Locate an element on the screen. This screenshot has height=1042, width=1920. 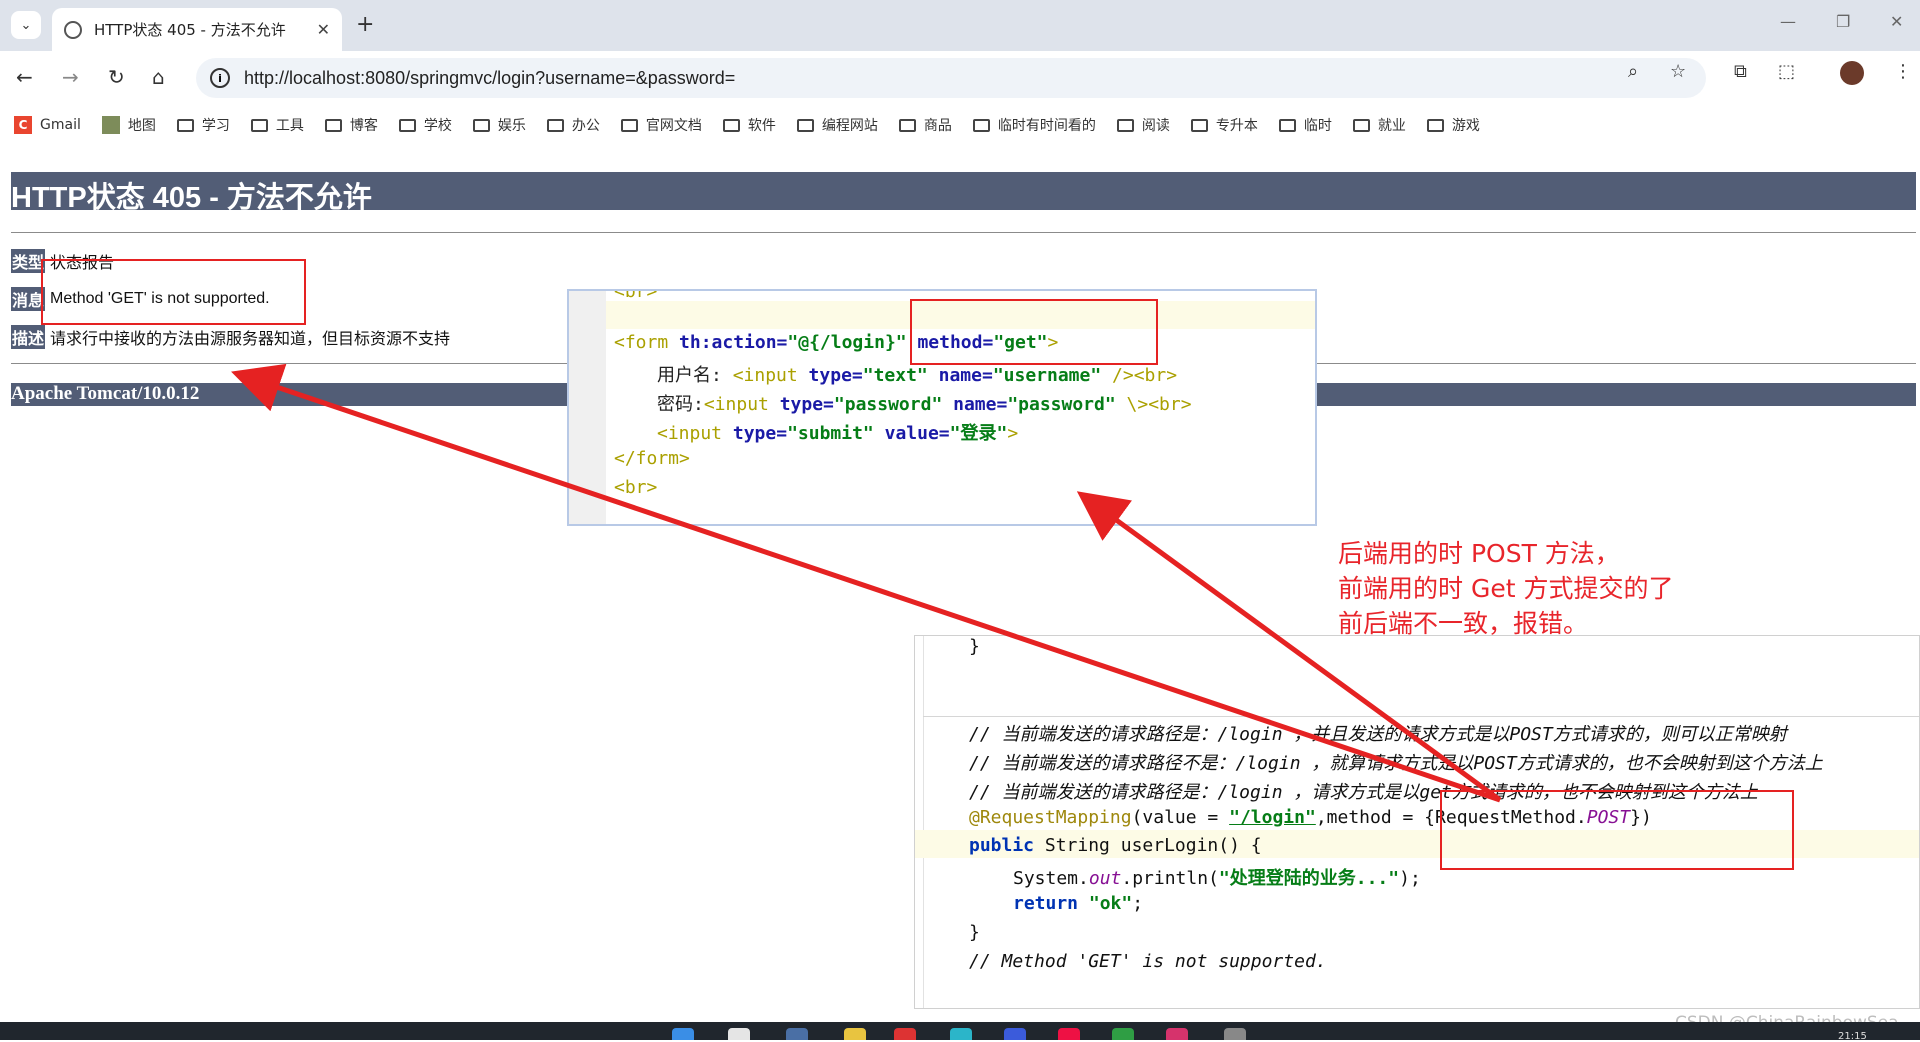
bookmark-folder: 编程网站 is located at coordinates (837, 125).